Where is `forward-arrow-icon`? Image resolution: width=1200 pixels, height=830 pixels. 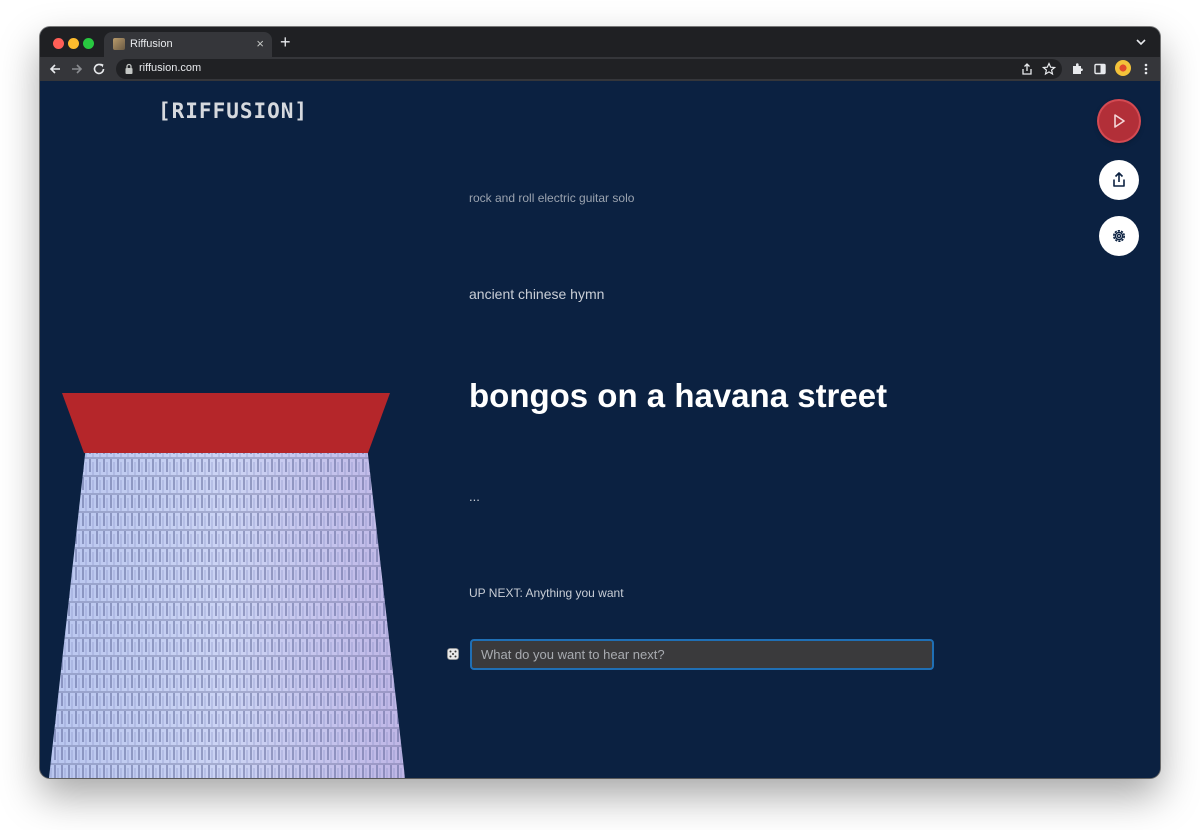
forward-arrow-icon is located at coordinates (77, 69).